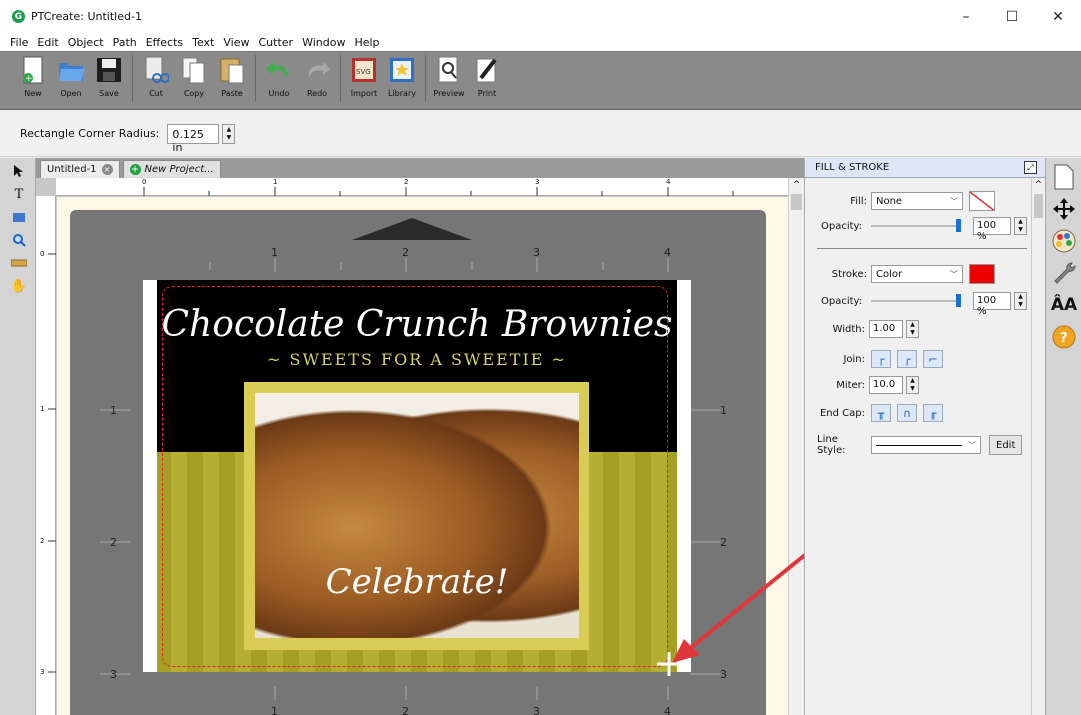 The width and height of the screenshot is (1081, 715). What do you see at coordinates (912, 385) in the screenshot?
I see `miter-stepper: ▲ ▼` at bounding box center [912, 385].